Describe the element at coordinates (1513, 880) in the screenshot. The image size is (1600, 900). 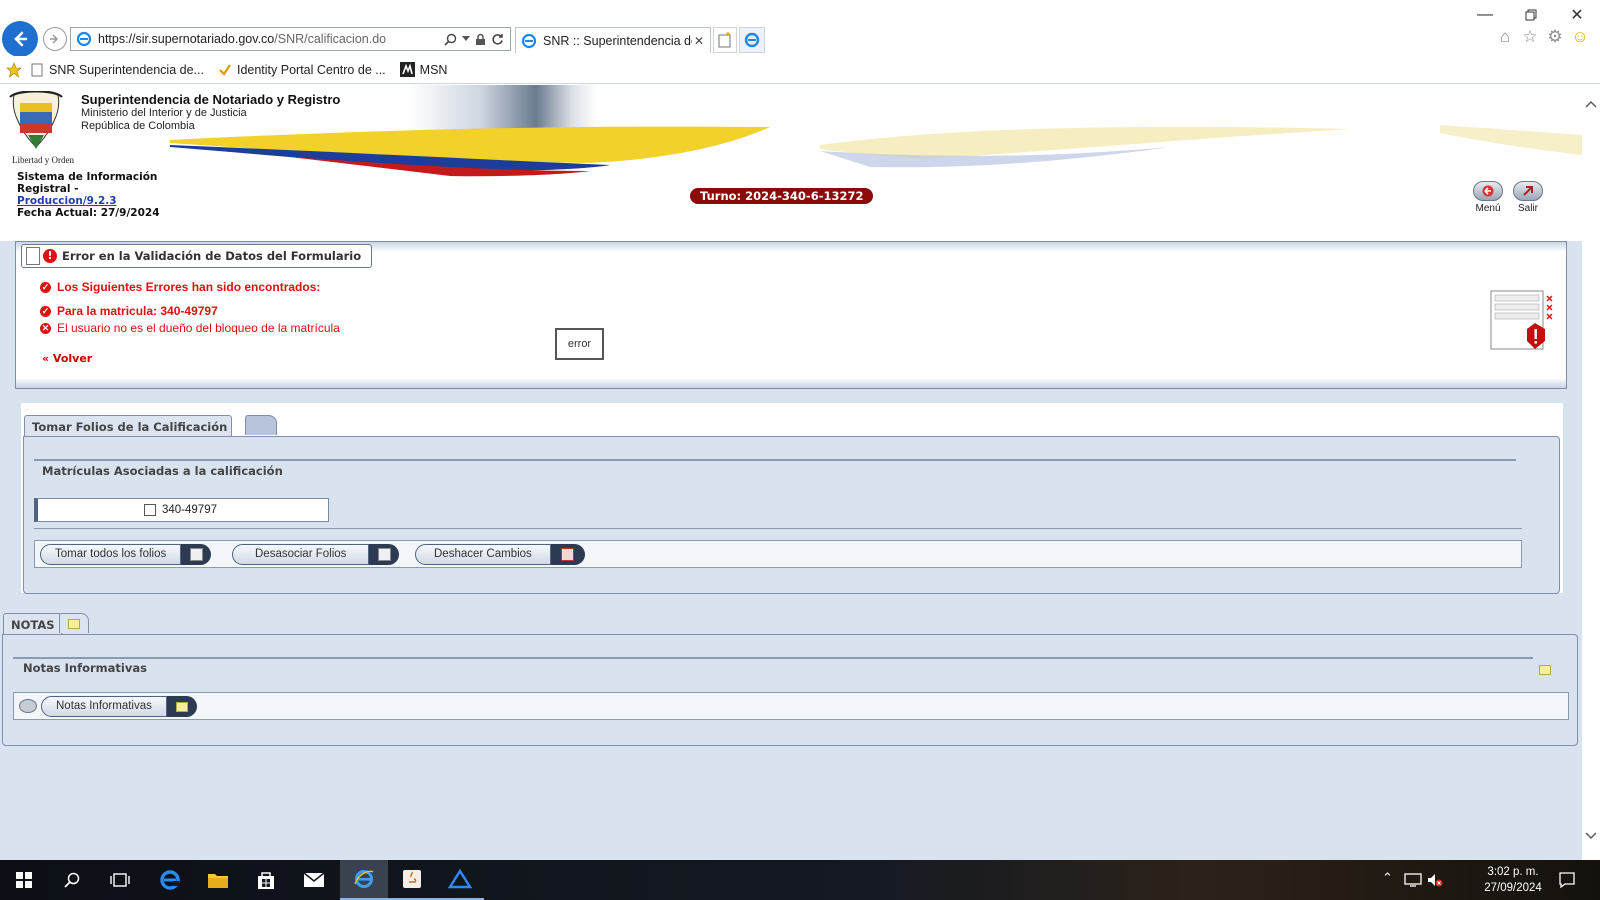
I see `system-clock: 3:02 p. m. 27/09/2024` at that location.